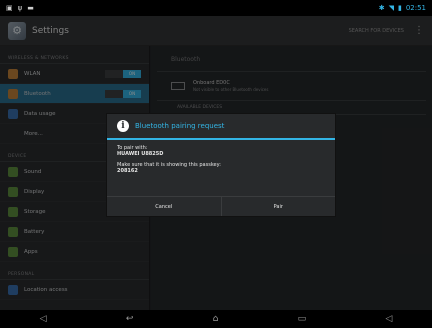  Describe the element at coordinates (391, 8) in the screenshot. I see `wifi-status-icon: ◥` at that location.